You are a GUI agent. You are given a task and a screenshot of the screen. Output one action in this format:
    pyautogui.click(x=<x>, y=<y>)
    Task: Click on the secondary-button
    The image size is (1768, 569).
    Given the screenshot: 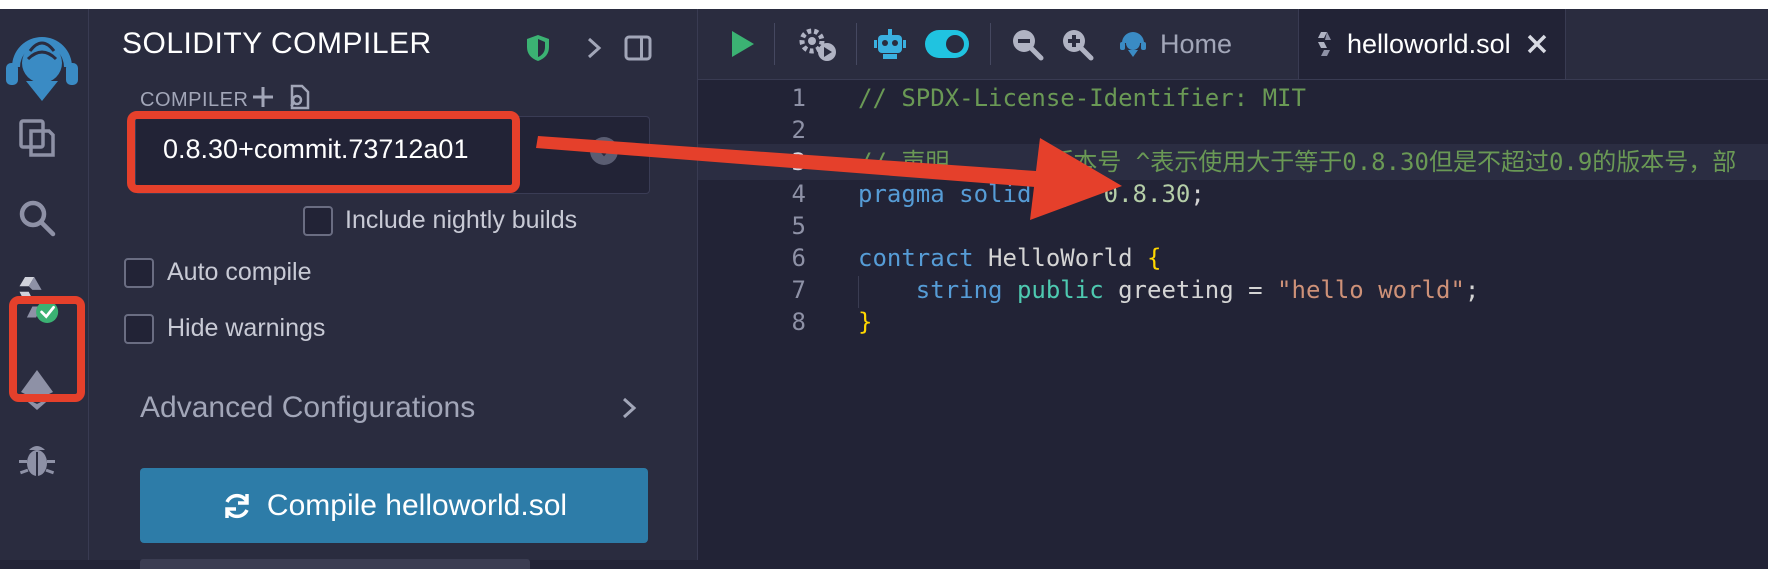 What is the action you would take?
    pyautogui.click(x=335, y=564)
    